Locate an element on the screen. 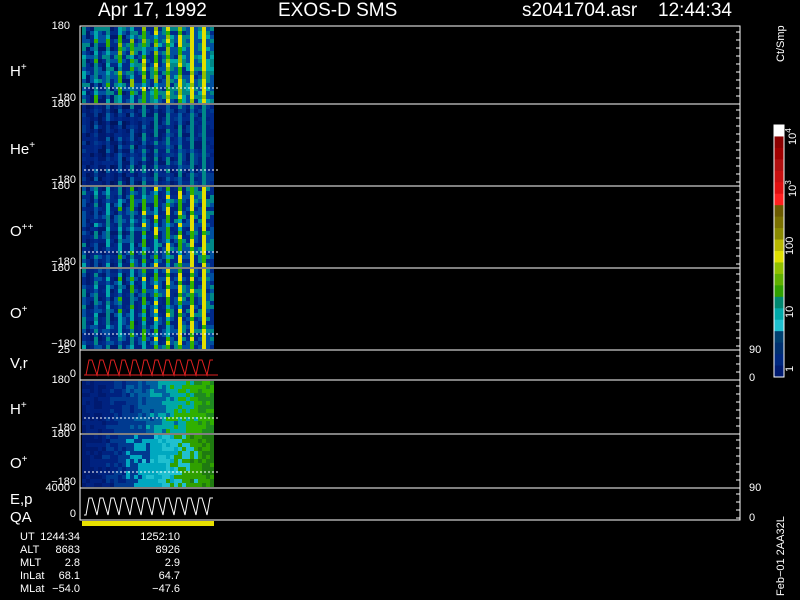 Image resolution: width=800 pixels, height=600 pixels. instrument-name: EXOS-D SMS is located at coordinates (338, 10).